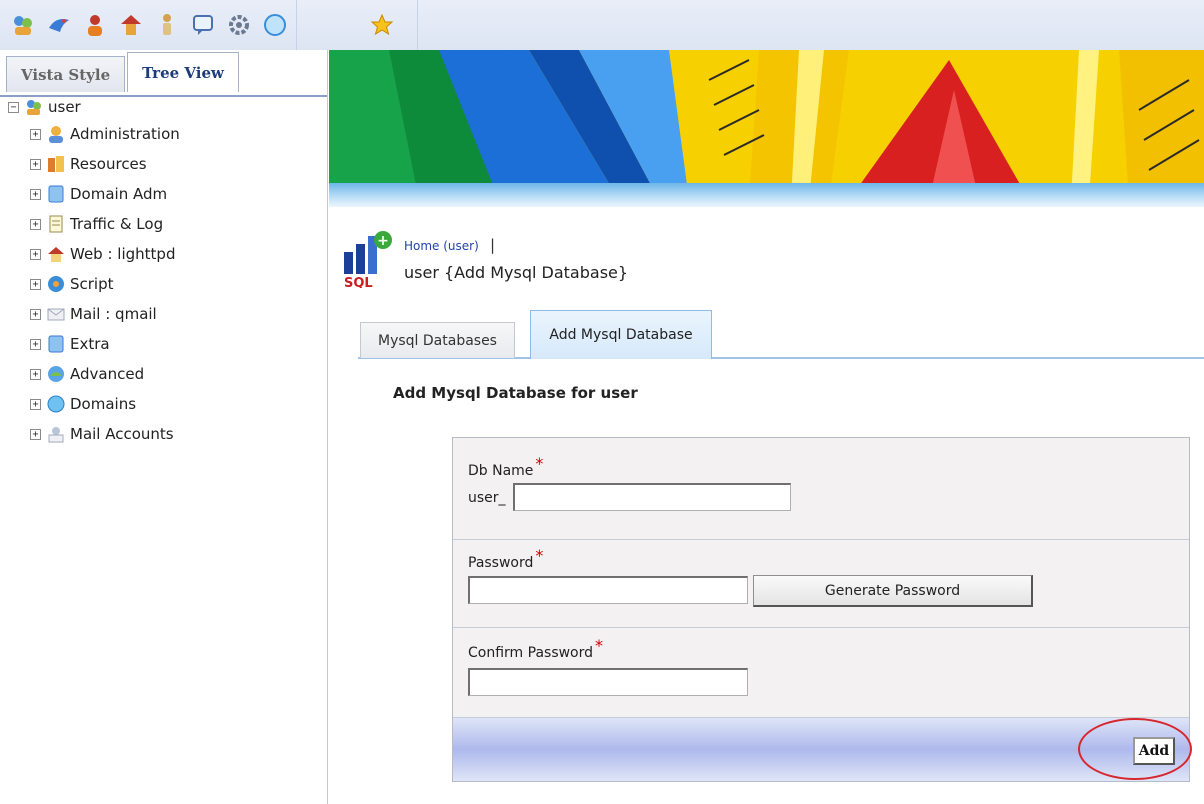 The width and height of the screenshot is (1204, 804). What do you see at coordinates (822, 749) in the screenshot?
I see `form-action-bar: Add` at bounding box center [822, 749].